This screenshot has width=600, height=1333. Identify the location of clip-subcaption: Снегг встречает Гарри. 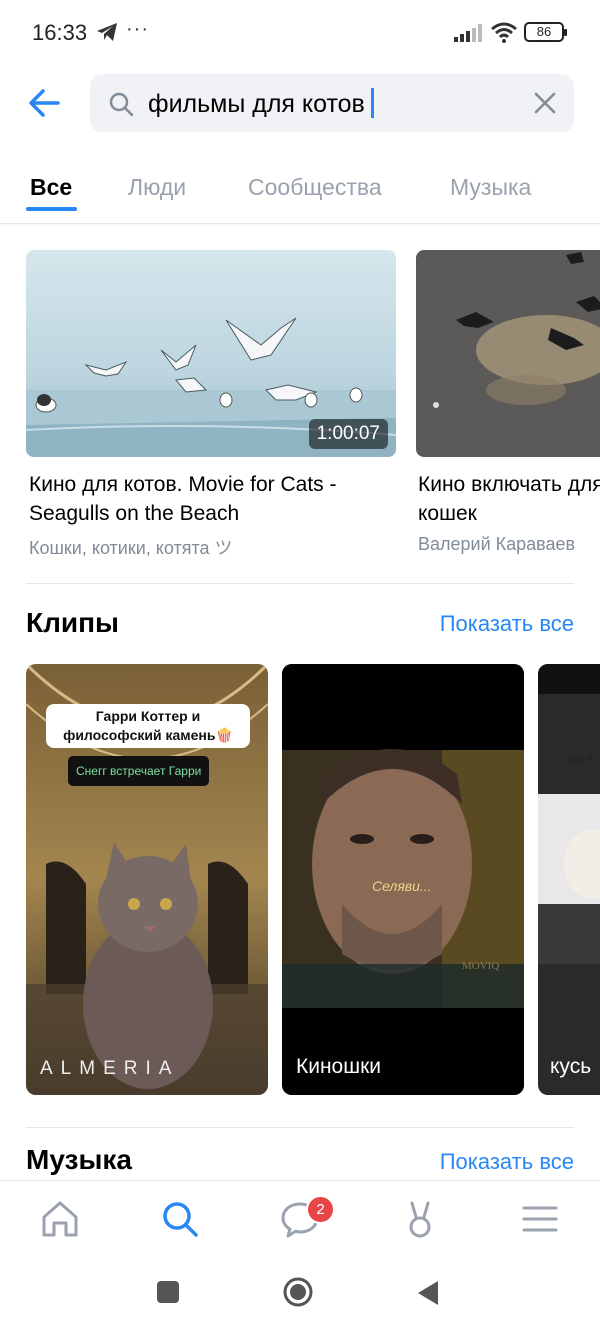
(139, 771).